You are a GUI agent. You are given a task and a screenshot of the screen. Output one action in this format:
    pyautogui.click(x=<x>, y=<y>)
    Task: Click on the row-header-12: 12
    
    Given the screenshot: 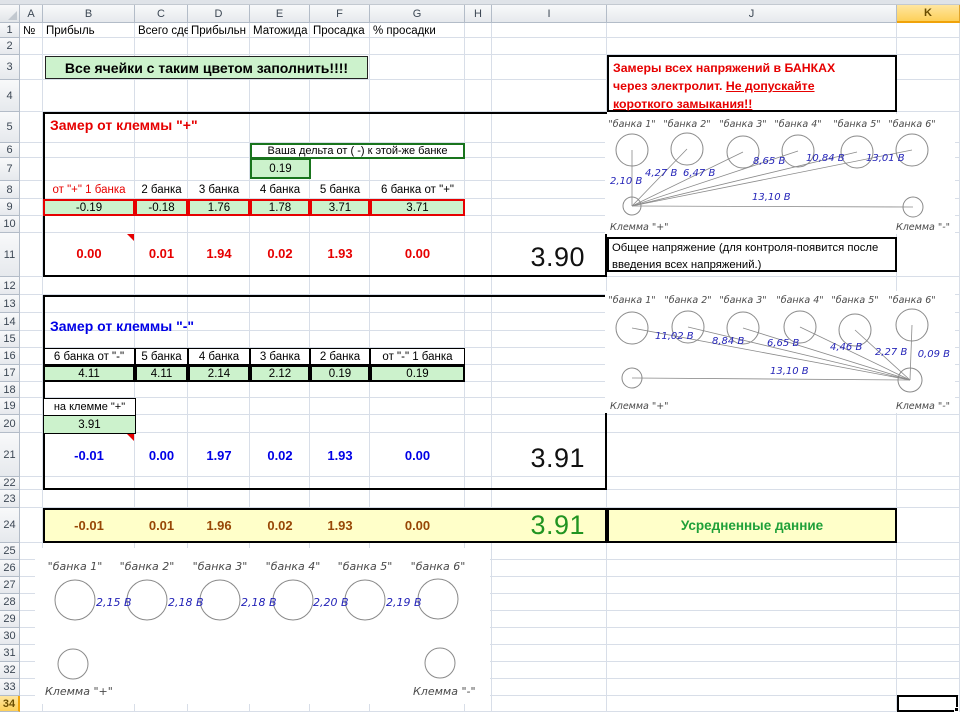 What is the action you would take?
    pyautogui.click(x=10, y=286)
    